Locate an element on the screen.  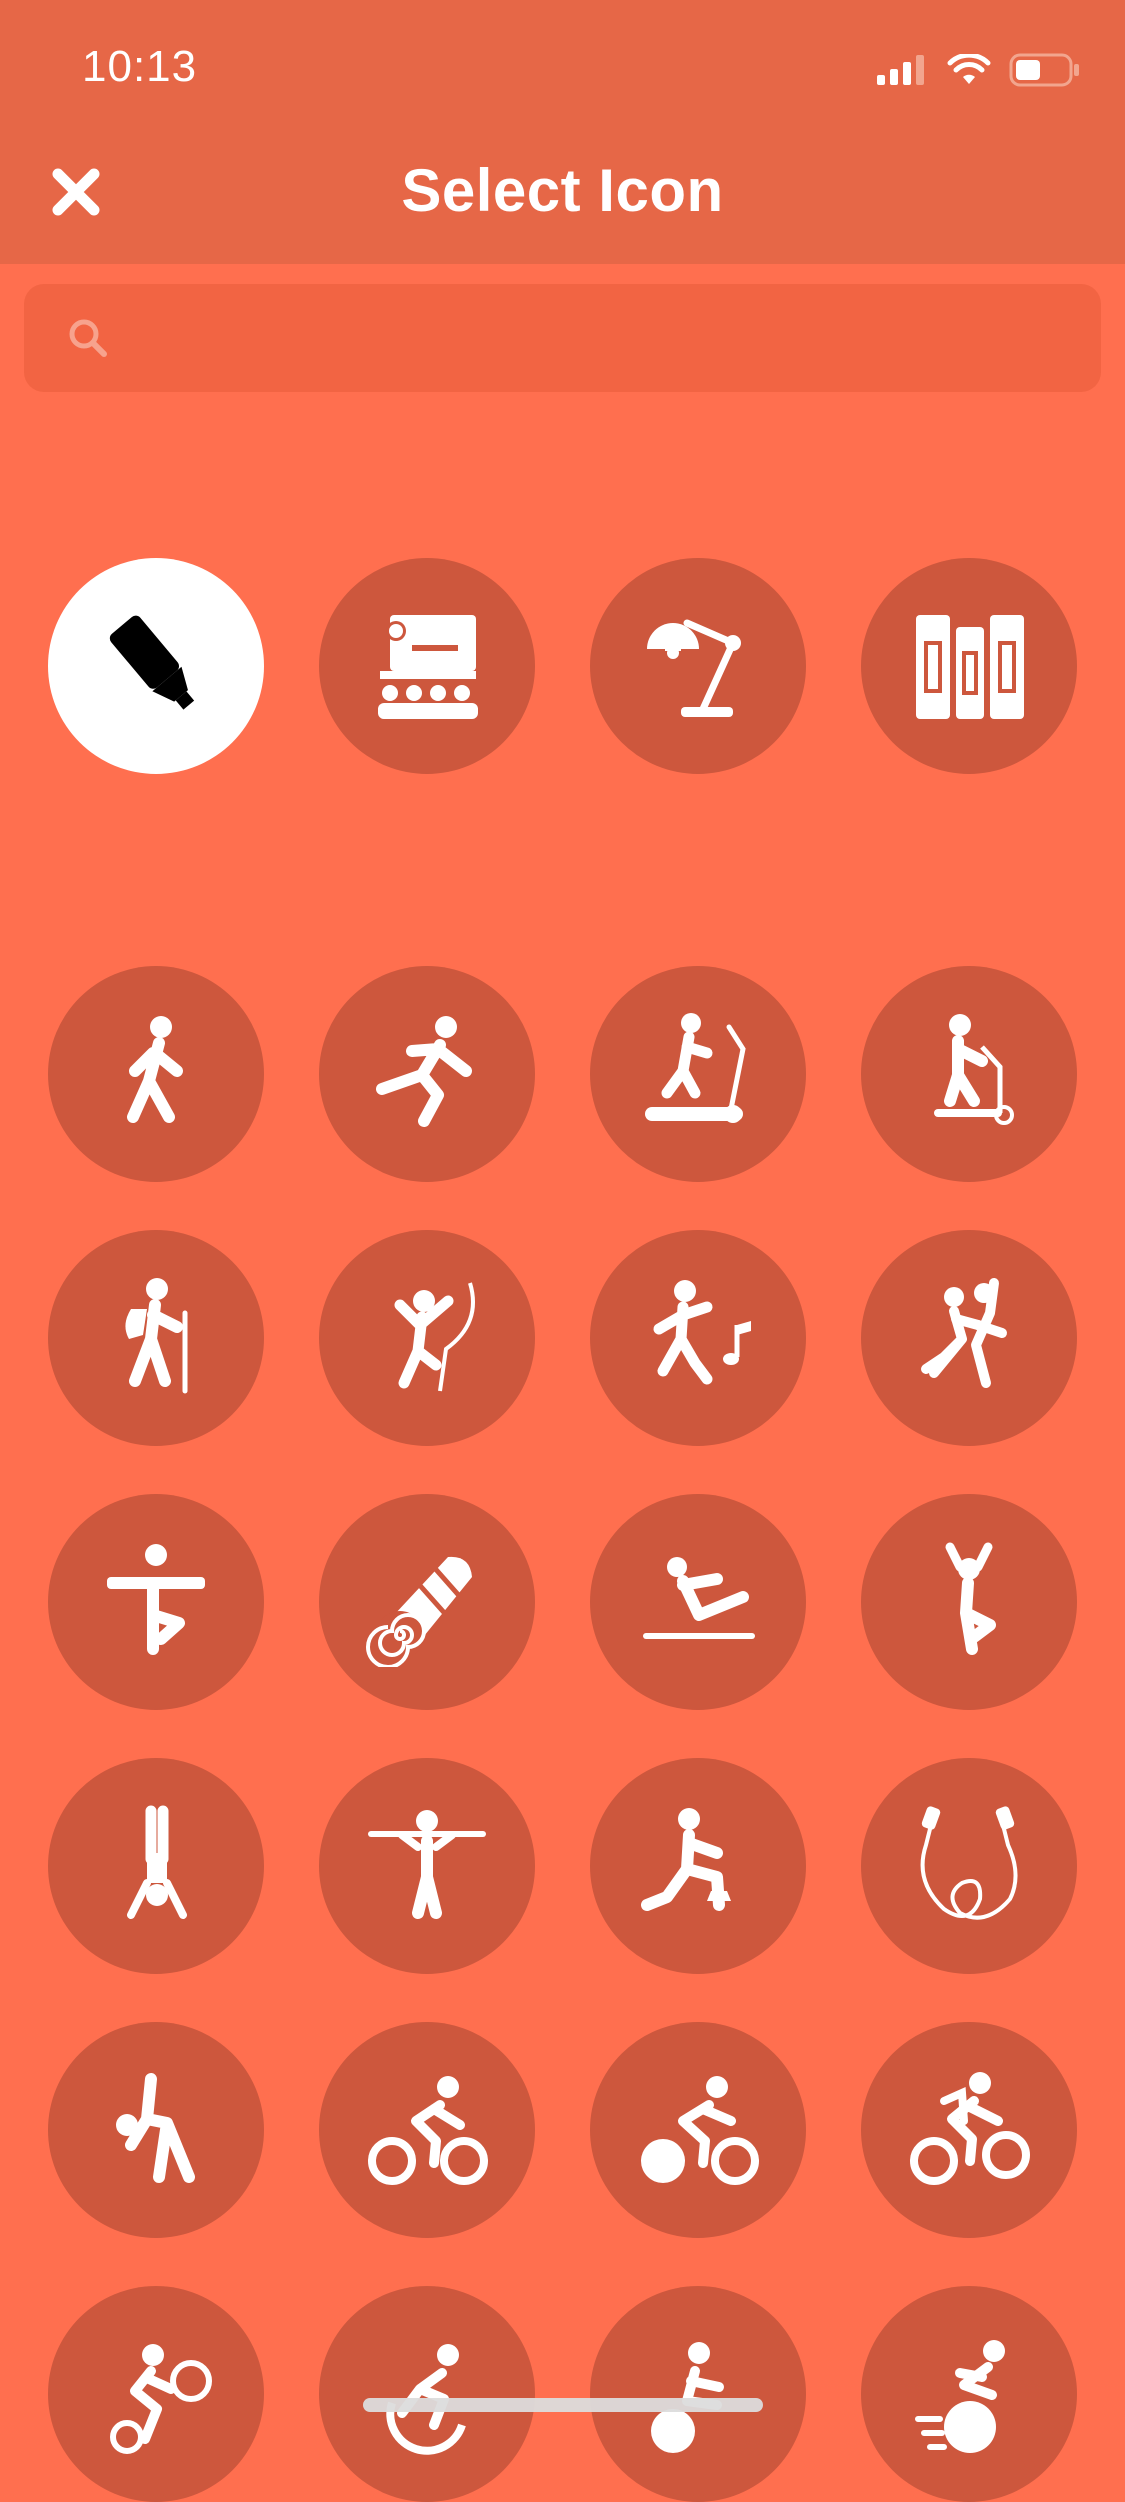
hiking-icon is located at coordinates (156, 1336).